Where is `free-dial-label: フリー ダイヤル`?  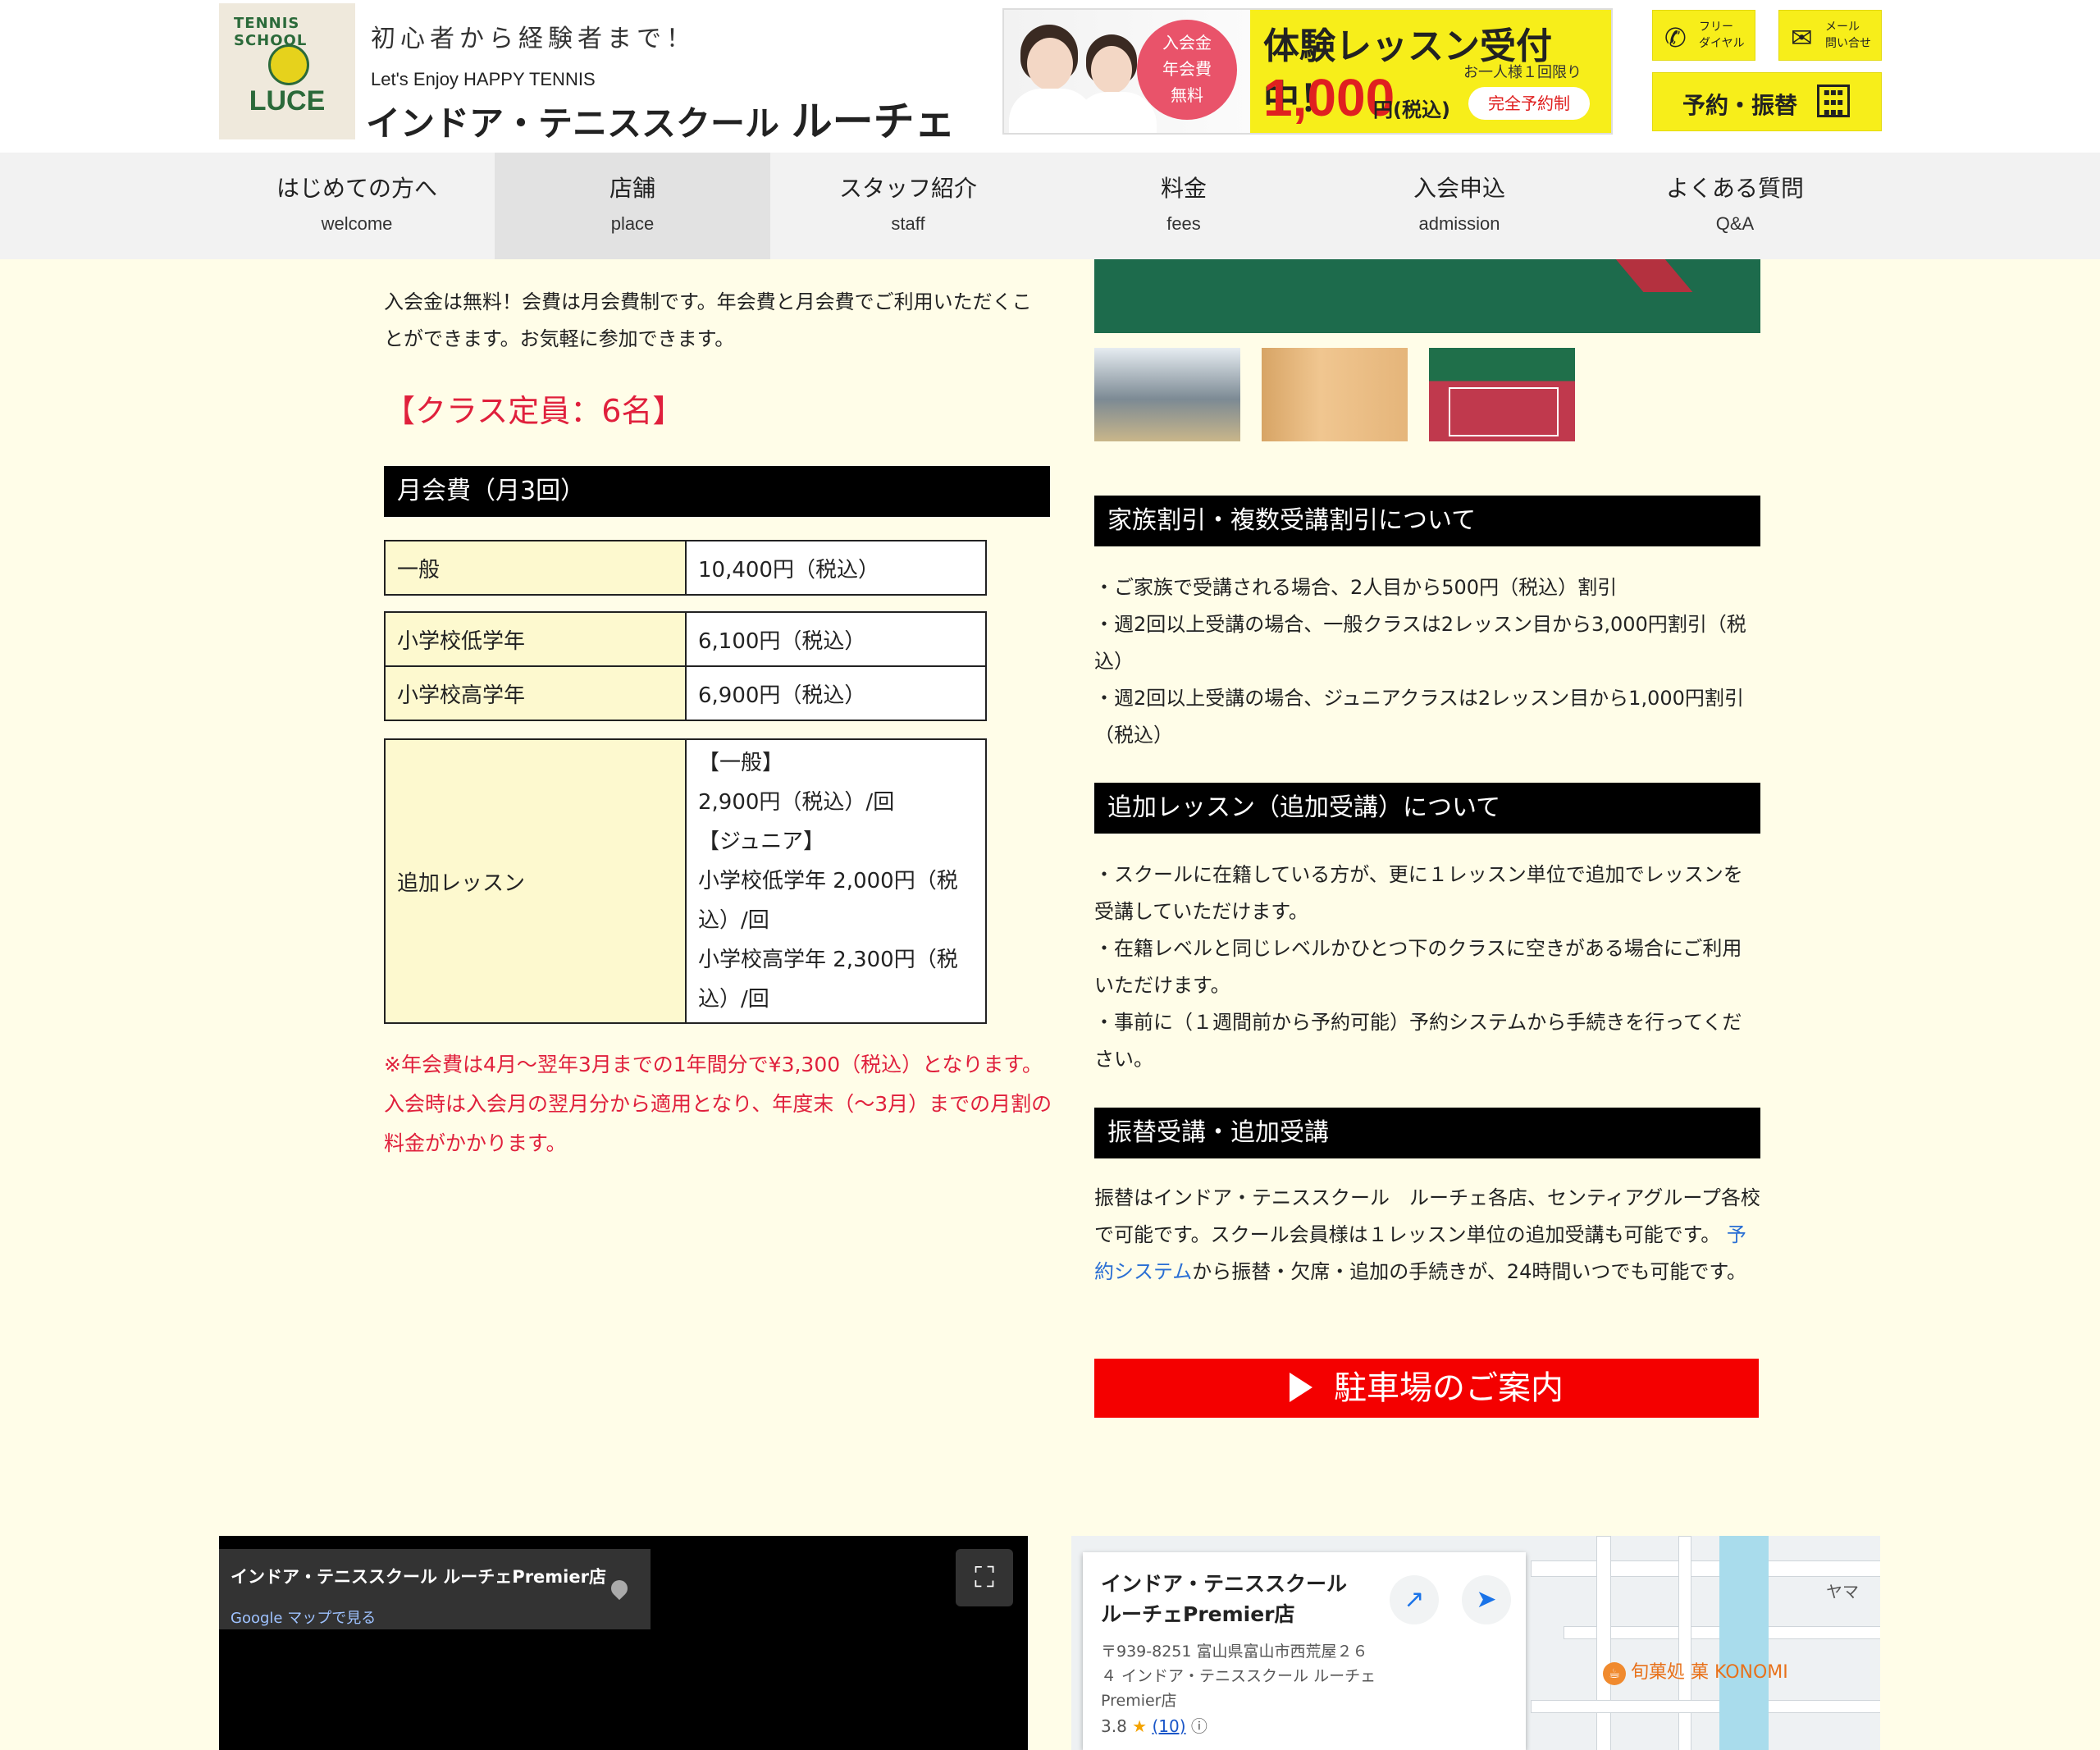
free-dial-label: フリー ダイヤル is located at coordinates (1722, 35).